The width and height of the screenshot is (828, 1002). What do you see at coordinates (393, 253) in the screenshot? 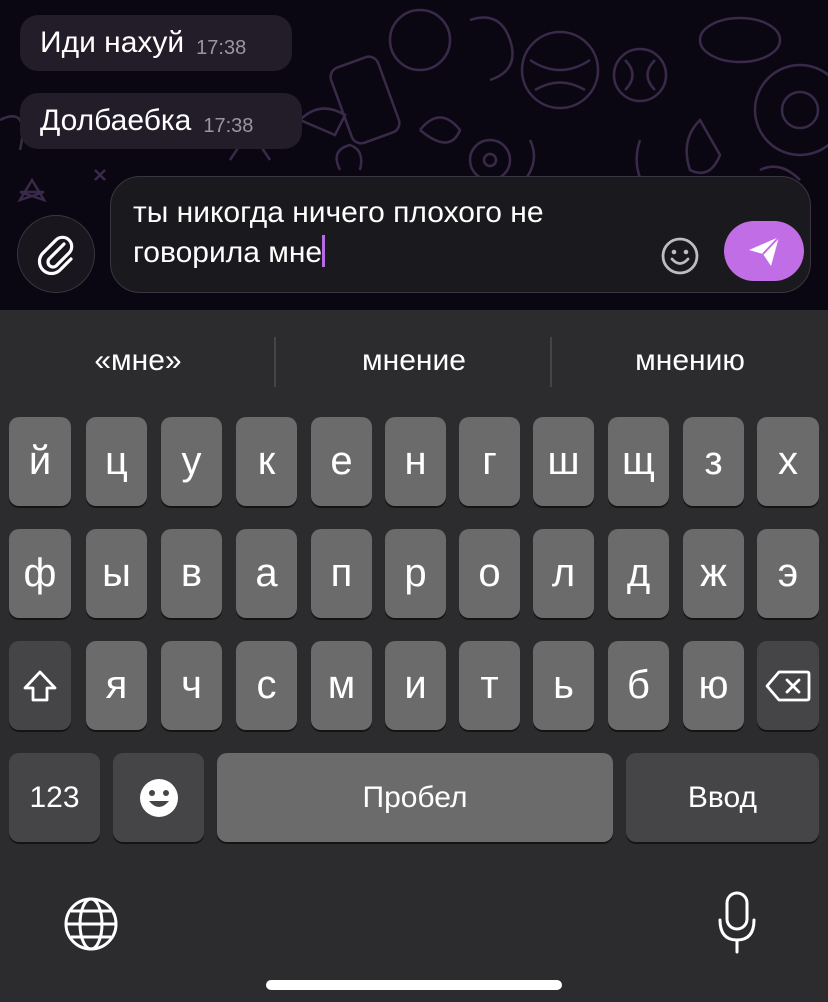
I see `input-line-last: говорила мне` at bounding box center [393, 253].